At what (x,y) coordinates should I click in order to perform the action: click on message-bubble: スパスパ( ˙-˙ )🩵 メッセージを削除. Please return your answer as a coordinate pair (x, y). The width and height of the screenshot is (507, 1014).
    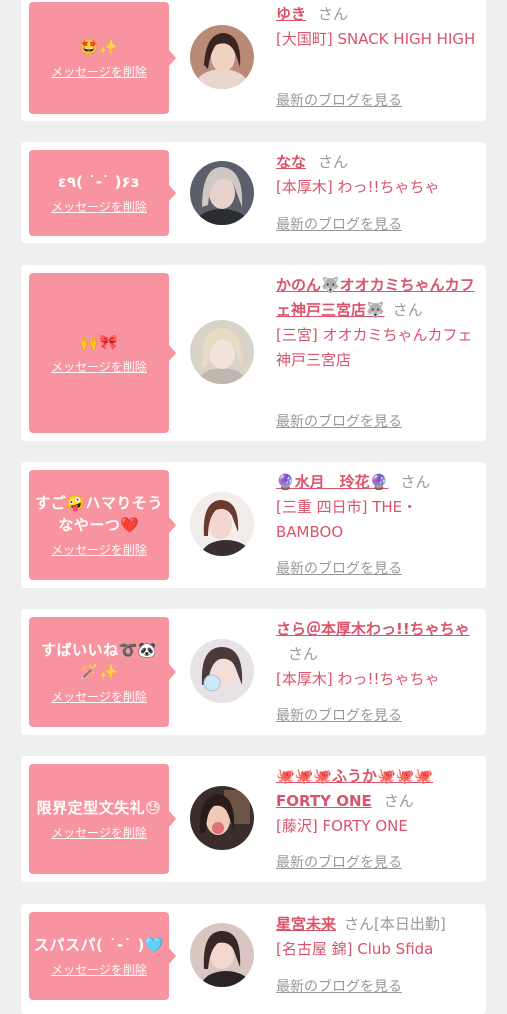
    Looking at the image, I should click on (102, 956).